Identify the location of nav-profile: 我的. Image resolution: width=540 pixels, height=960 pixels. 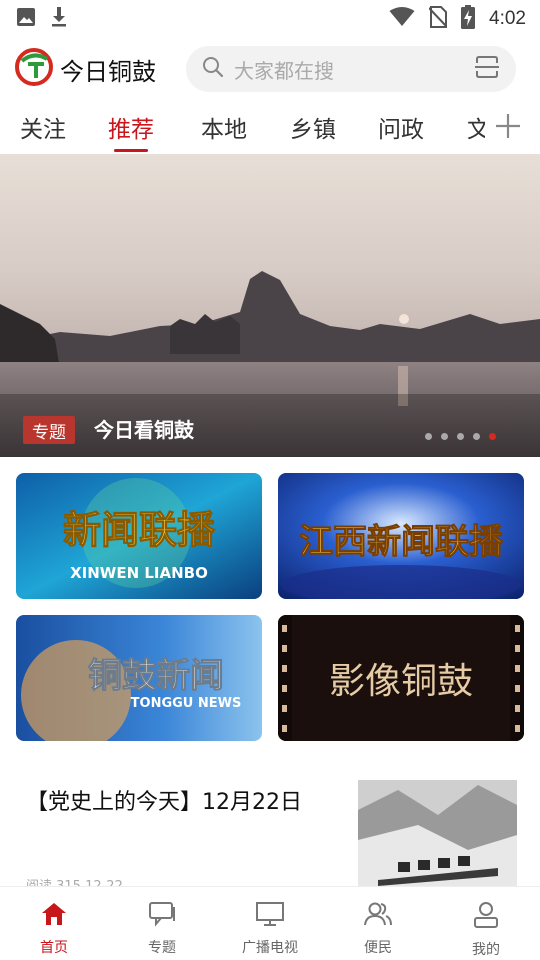
(486, 923).